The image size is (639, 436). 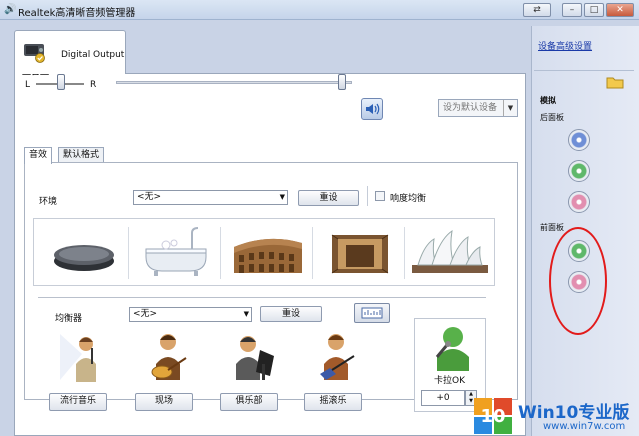 I want to click on preset-rock-button: 摇滚乐, so click(x=333, y=402).